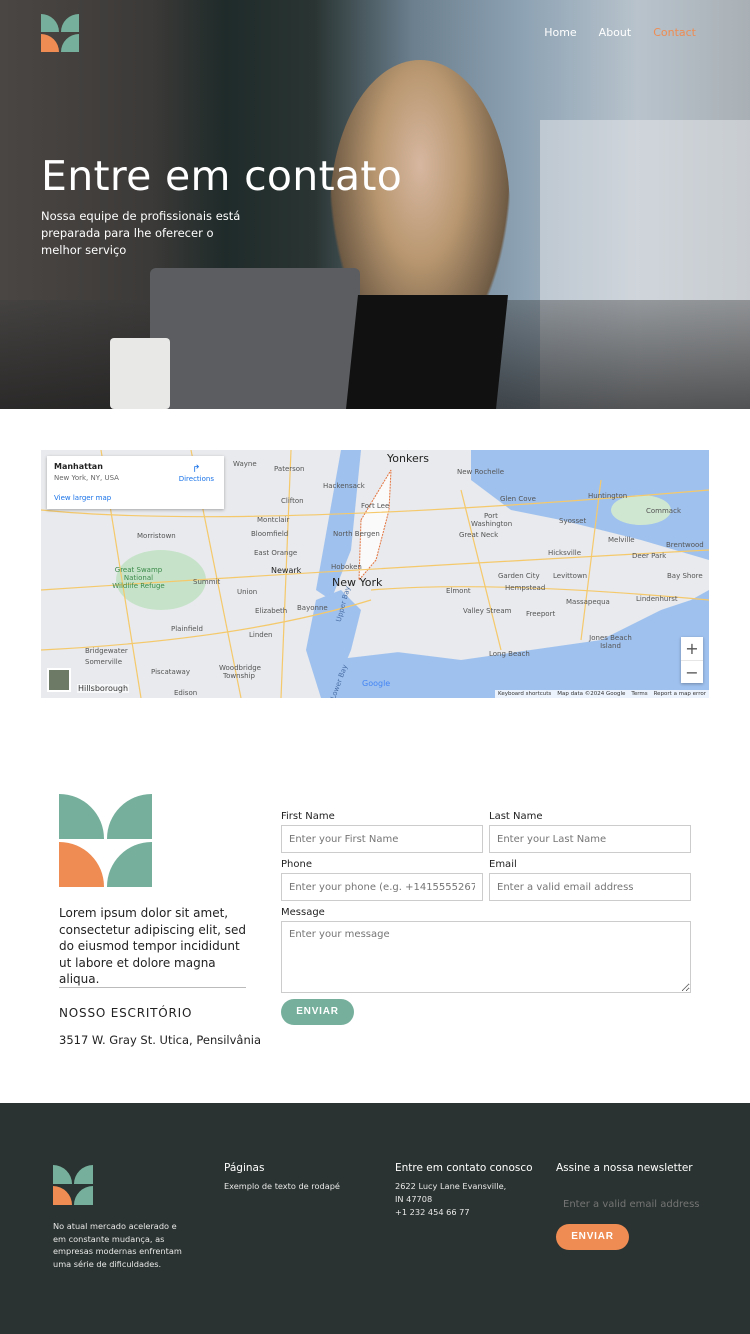 Image resolution: width=750 pixels, height=1334 pixels. Describe the element at coordinates (451, 1186) in the screenshot. I see `footer-address-line1: 2622 Lucy Lane Evansville,` at that location.